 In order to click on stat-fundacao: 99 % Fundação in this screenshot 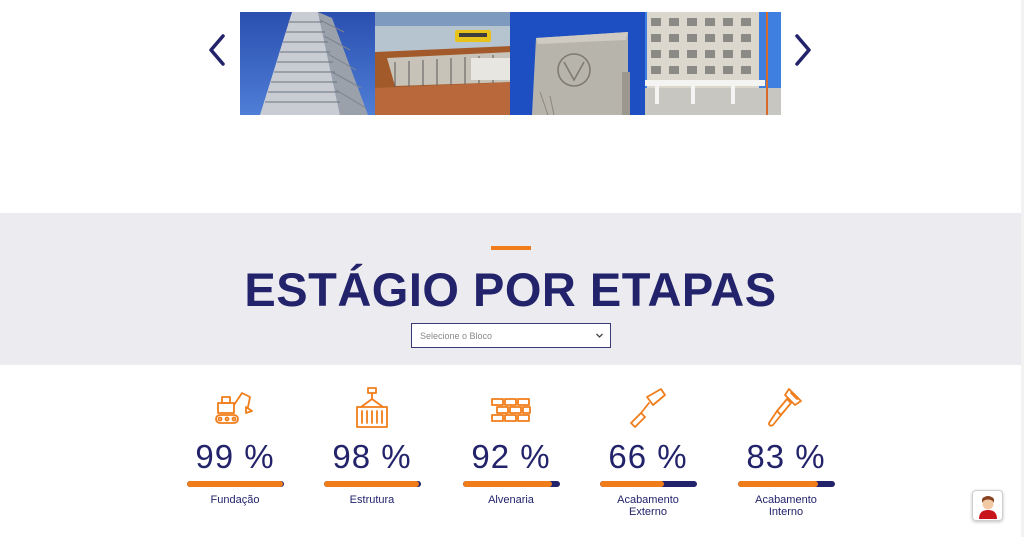, I will do `click(235, 445)`.